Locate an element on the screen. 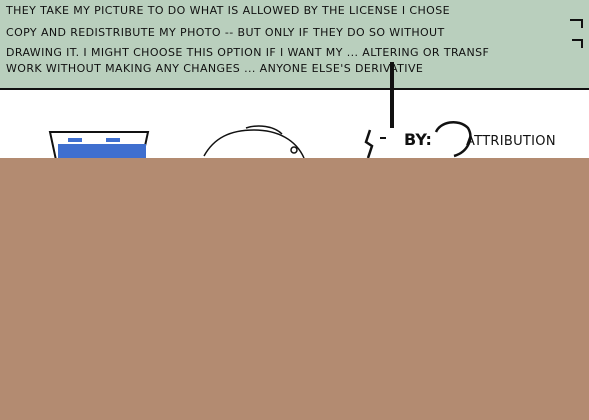  license-badge-text: BY: is located at coordinates (418, 139).